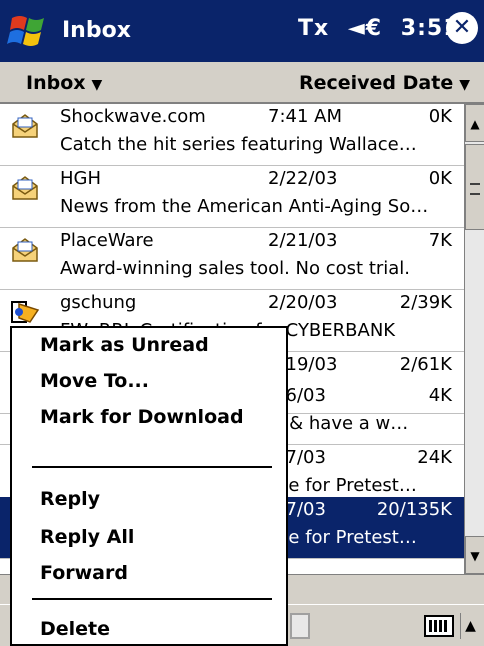 Image resolution: width=484 pixels, height=646 pixels. I want to click on sort-label: Received Date, so click(376, 83).